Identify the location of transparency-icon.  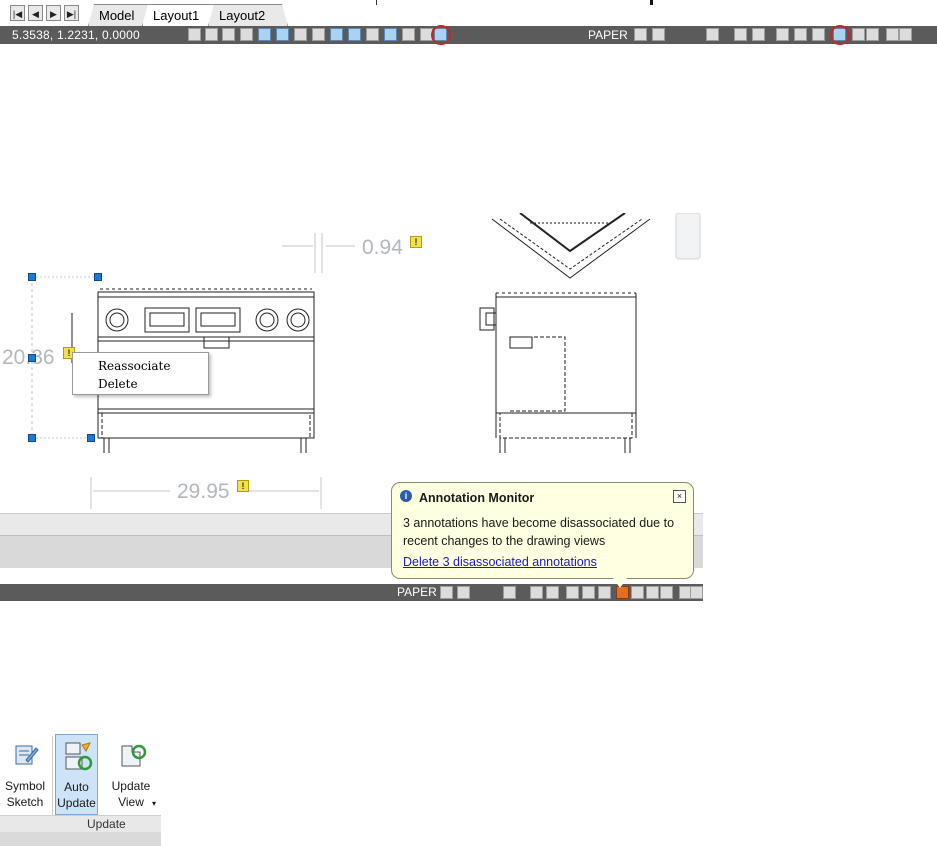
(390, 34).